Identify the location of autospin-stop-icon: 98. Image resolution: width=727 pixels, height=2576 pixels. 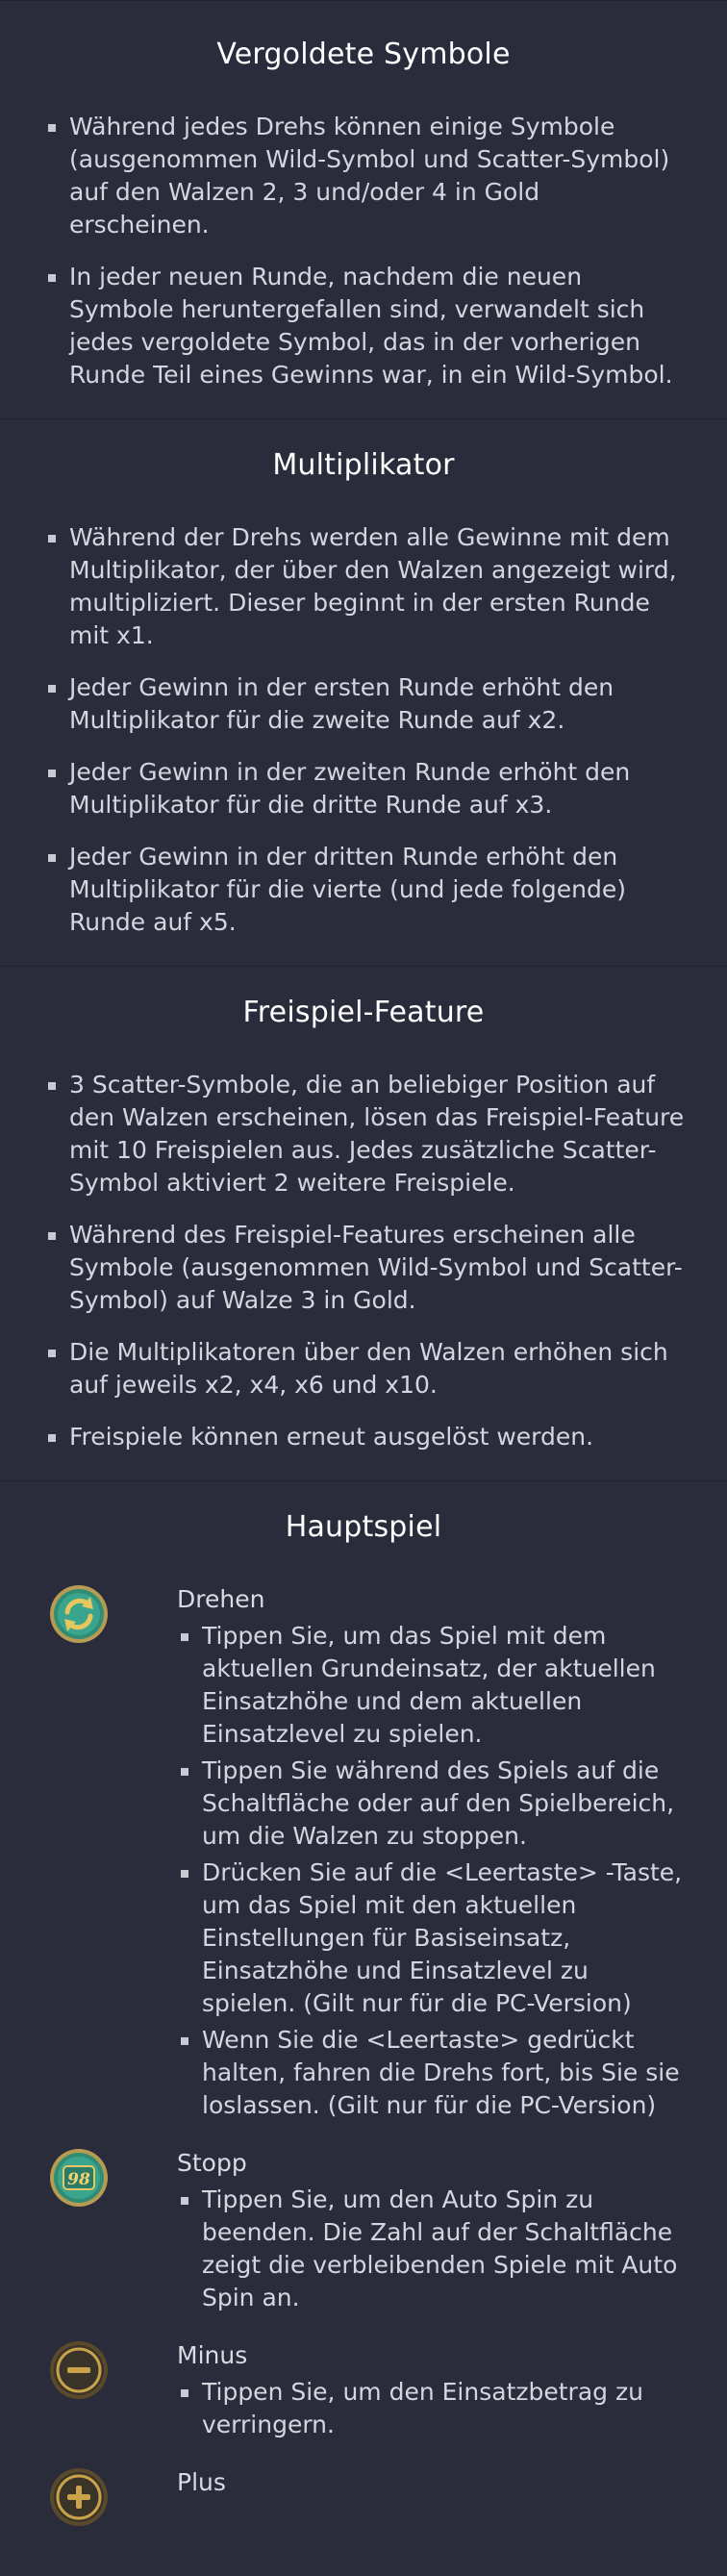
(79, 2178).